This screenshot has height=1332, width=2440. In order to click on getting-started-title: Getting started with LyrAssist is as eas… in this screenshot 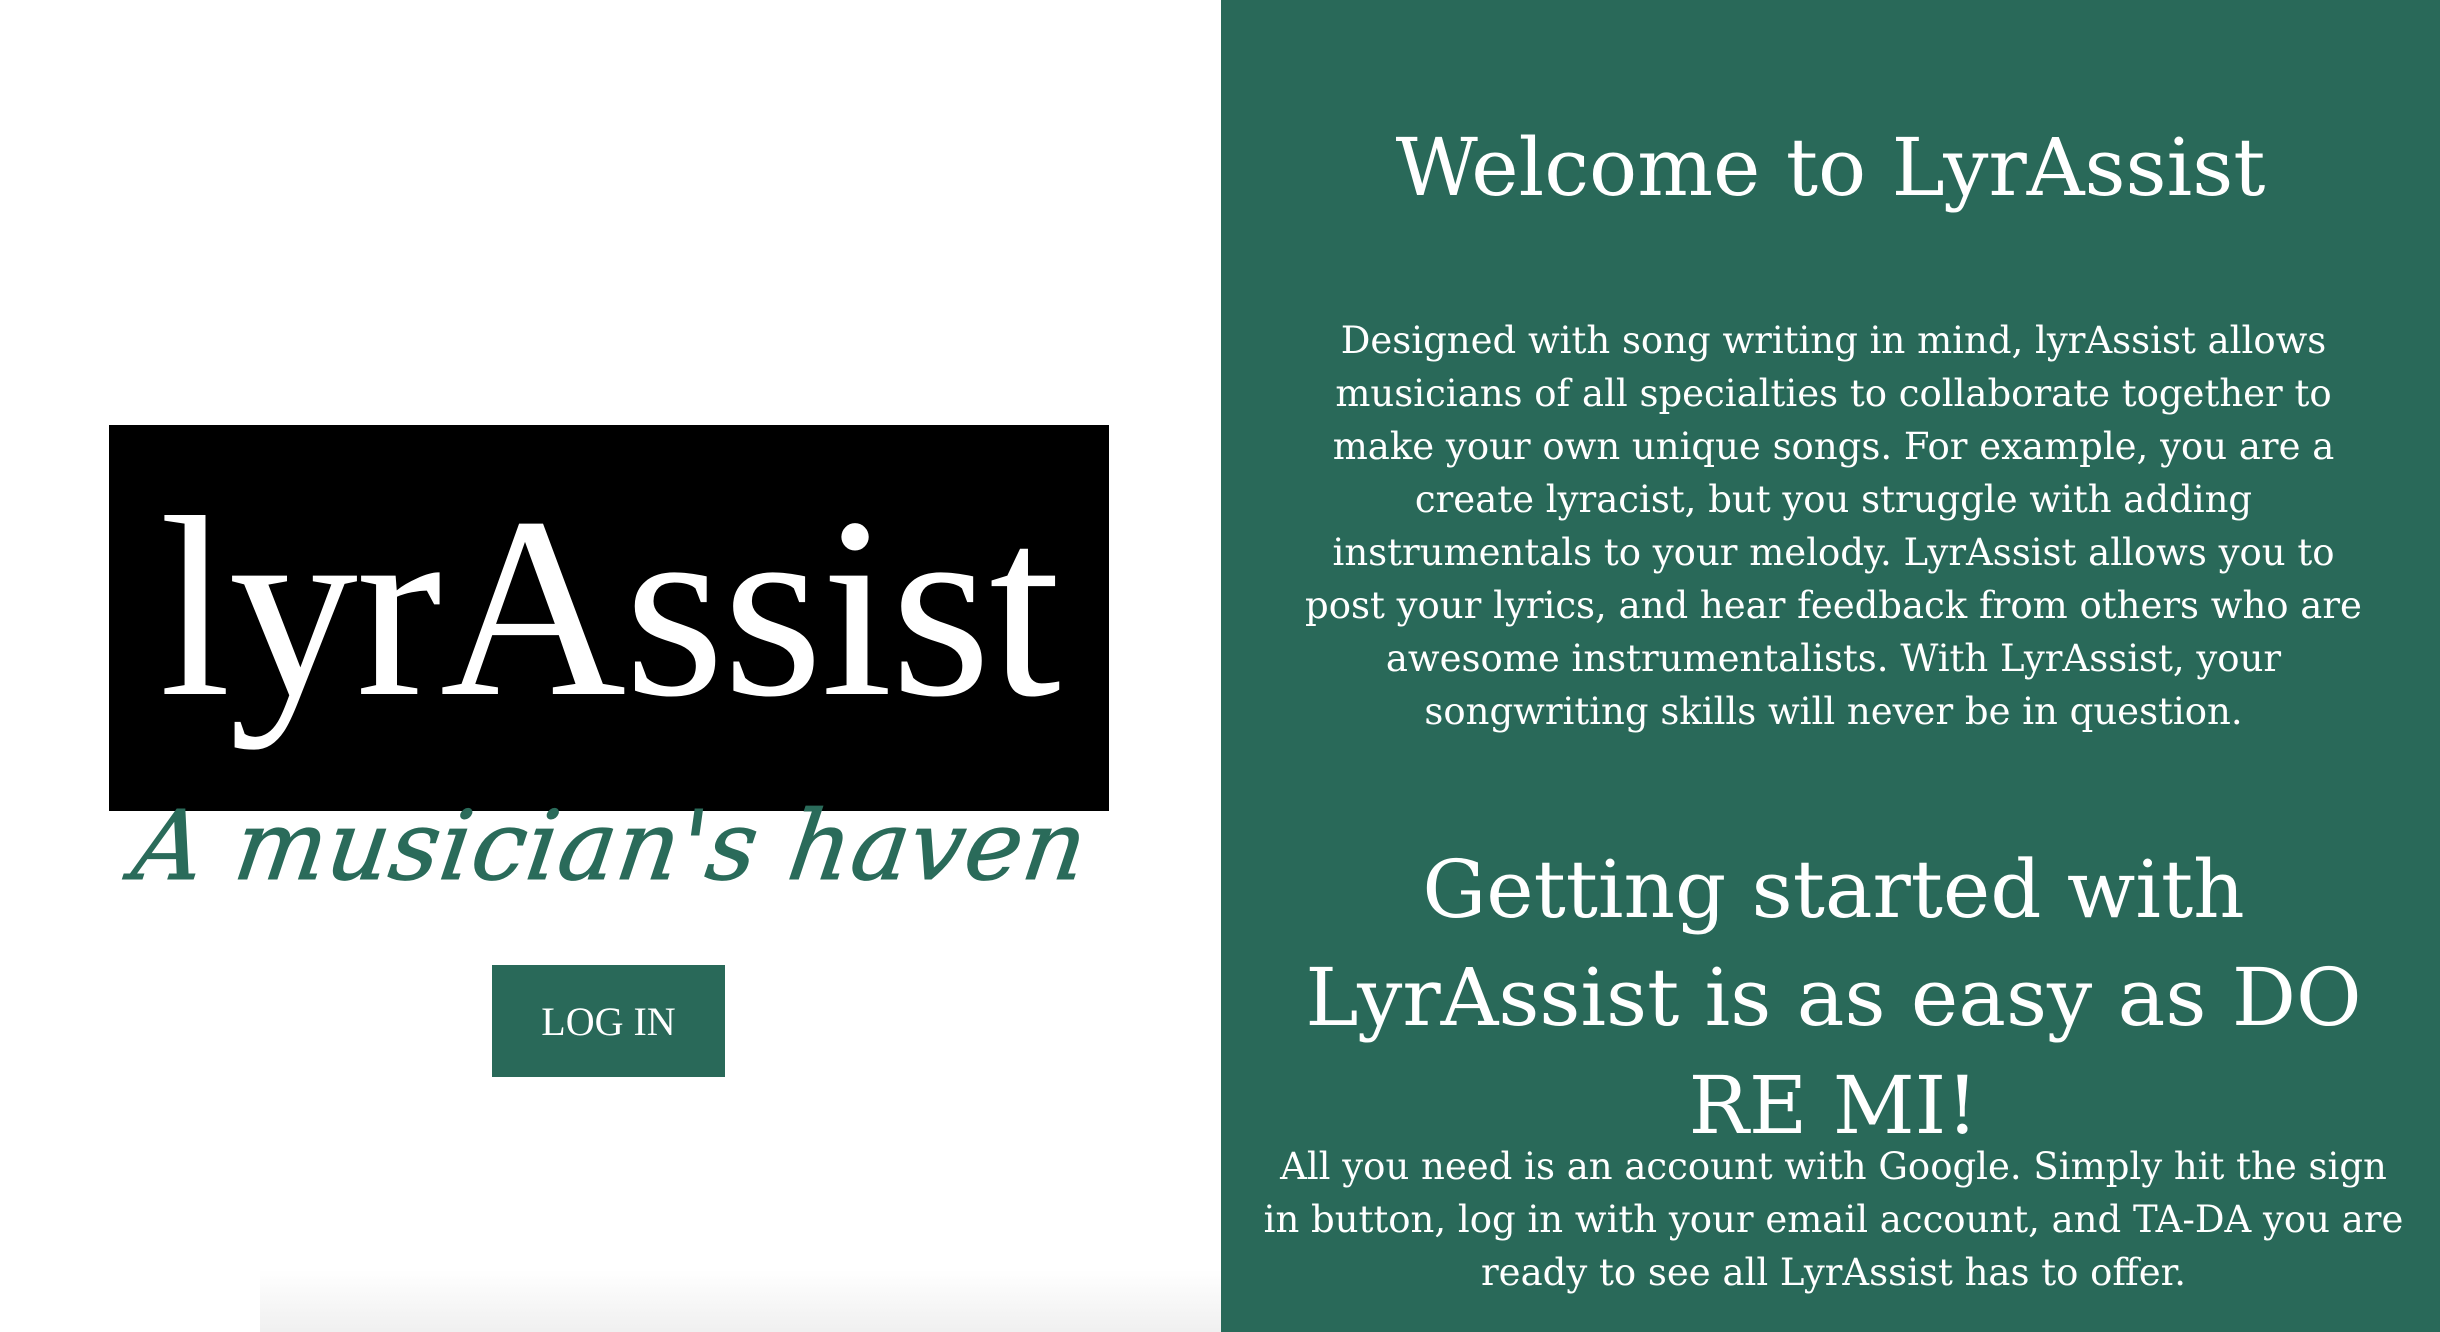, I will do `click(1833, 997)`.